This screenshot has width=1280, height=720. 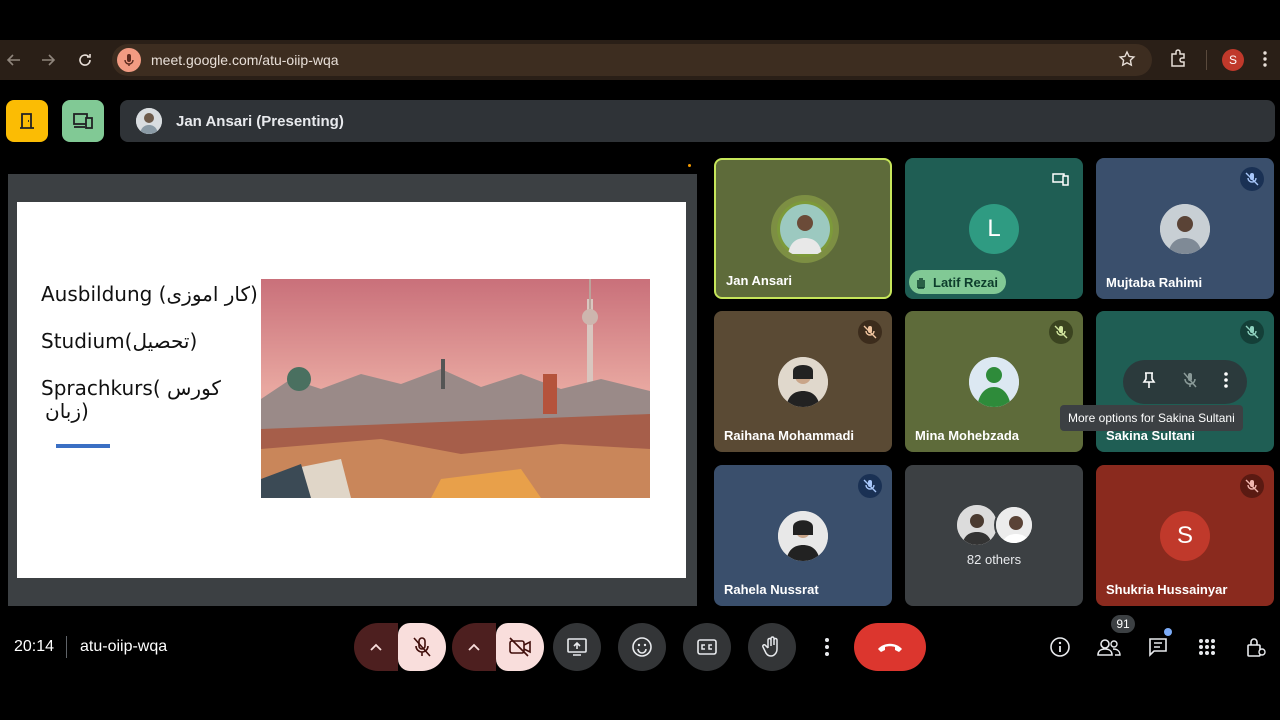 What do you see at coordinates (789, 435) in the screenshot?
I see `participant-name: Raihana Mohammadi` at bounding box center [789, 435].